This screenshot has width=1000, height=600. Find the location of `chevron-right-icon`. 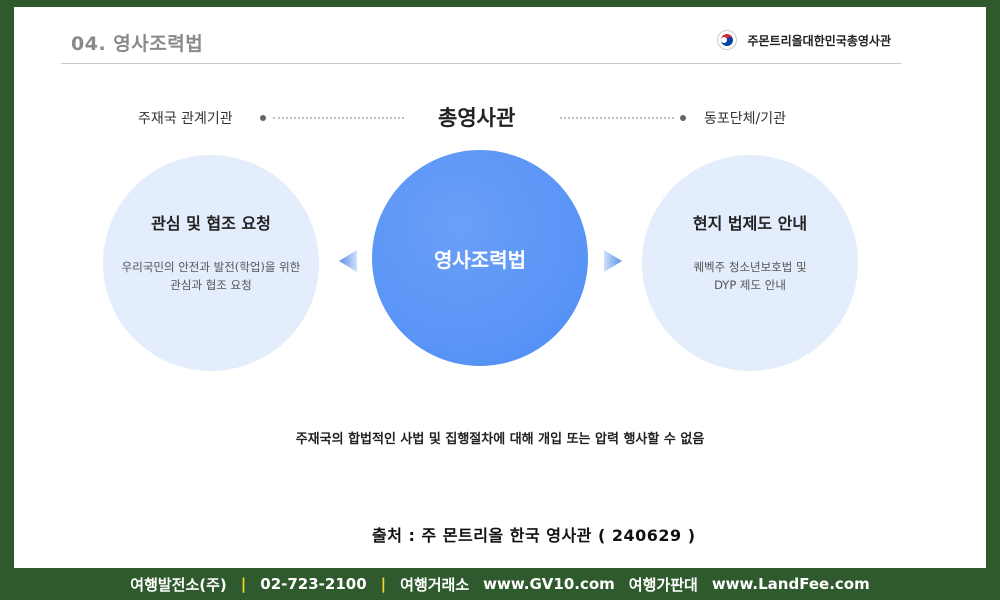

chevron-right-icon is located at coordinates (613, 261).